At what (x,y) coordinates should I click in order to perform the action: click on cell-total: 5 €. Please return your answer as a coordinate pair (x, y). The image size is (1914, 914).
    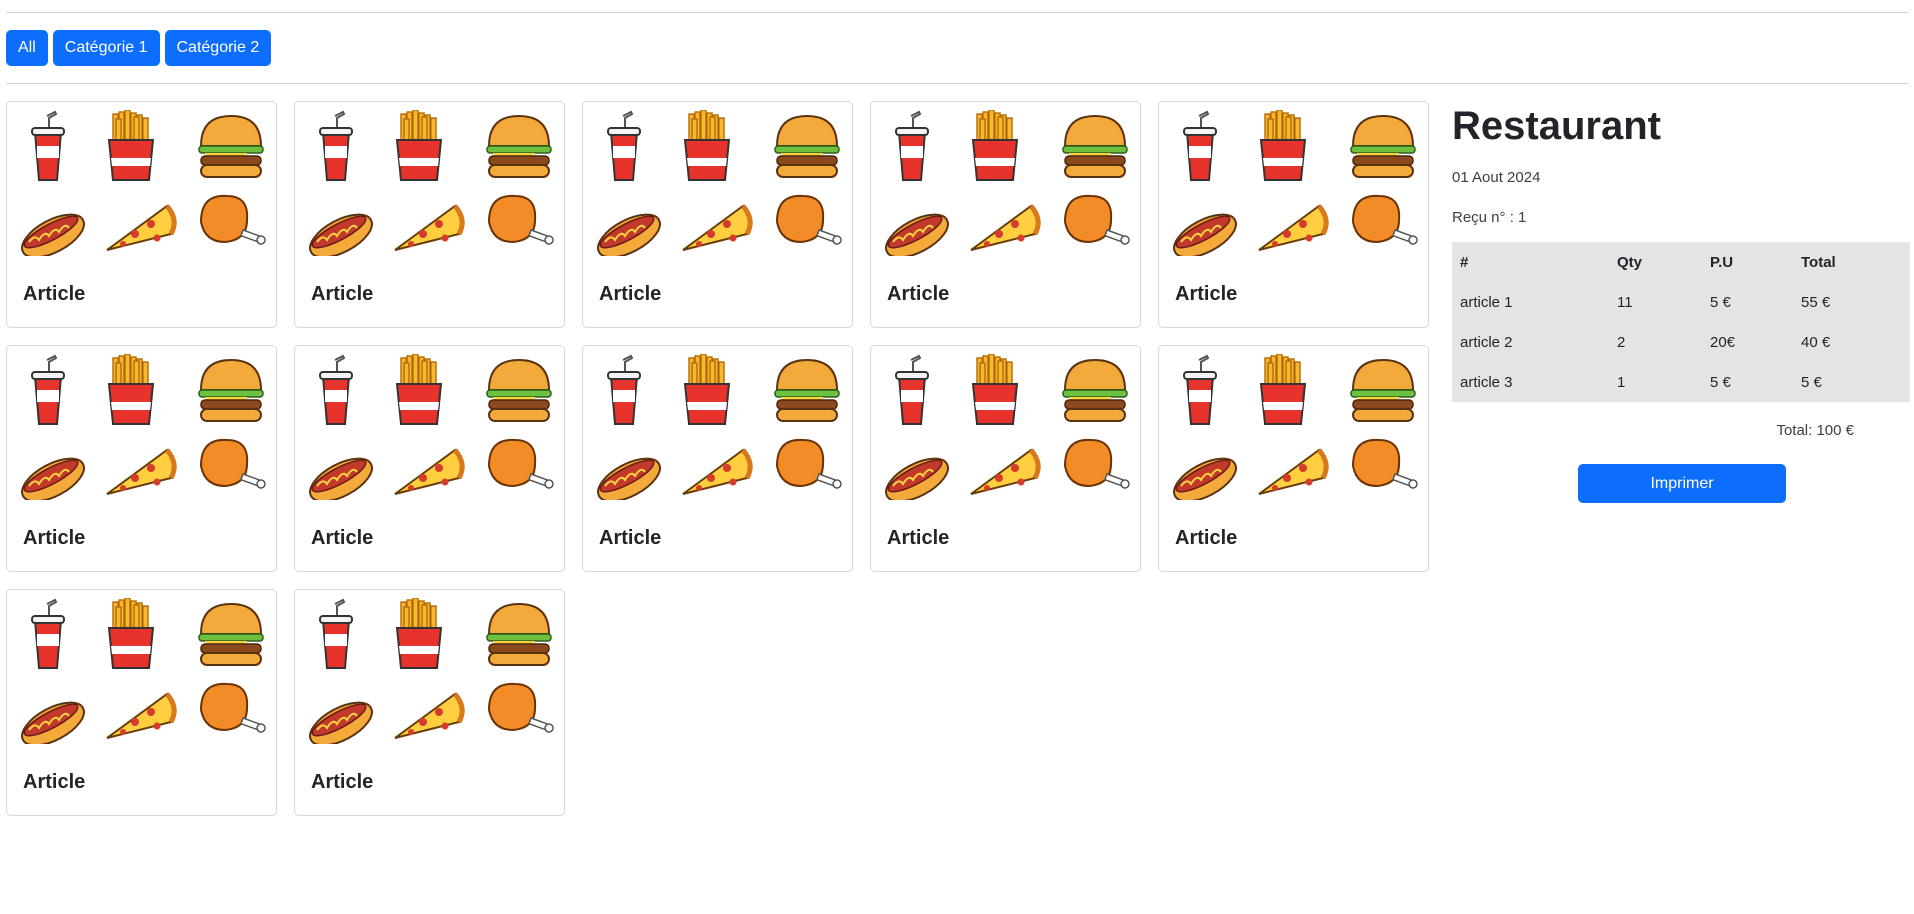
    Looking at the image, I should click on (1811, 382).